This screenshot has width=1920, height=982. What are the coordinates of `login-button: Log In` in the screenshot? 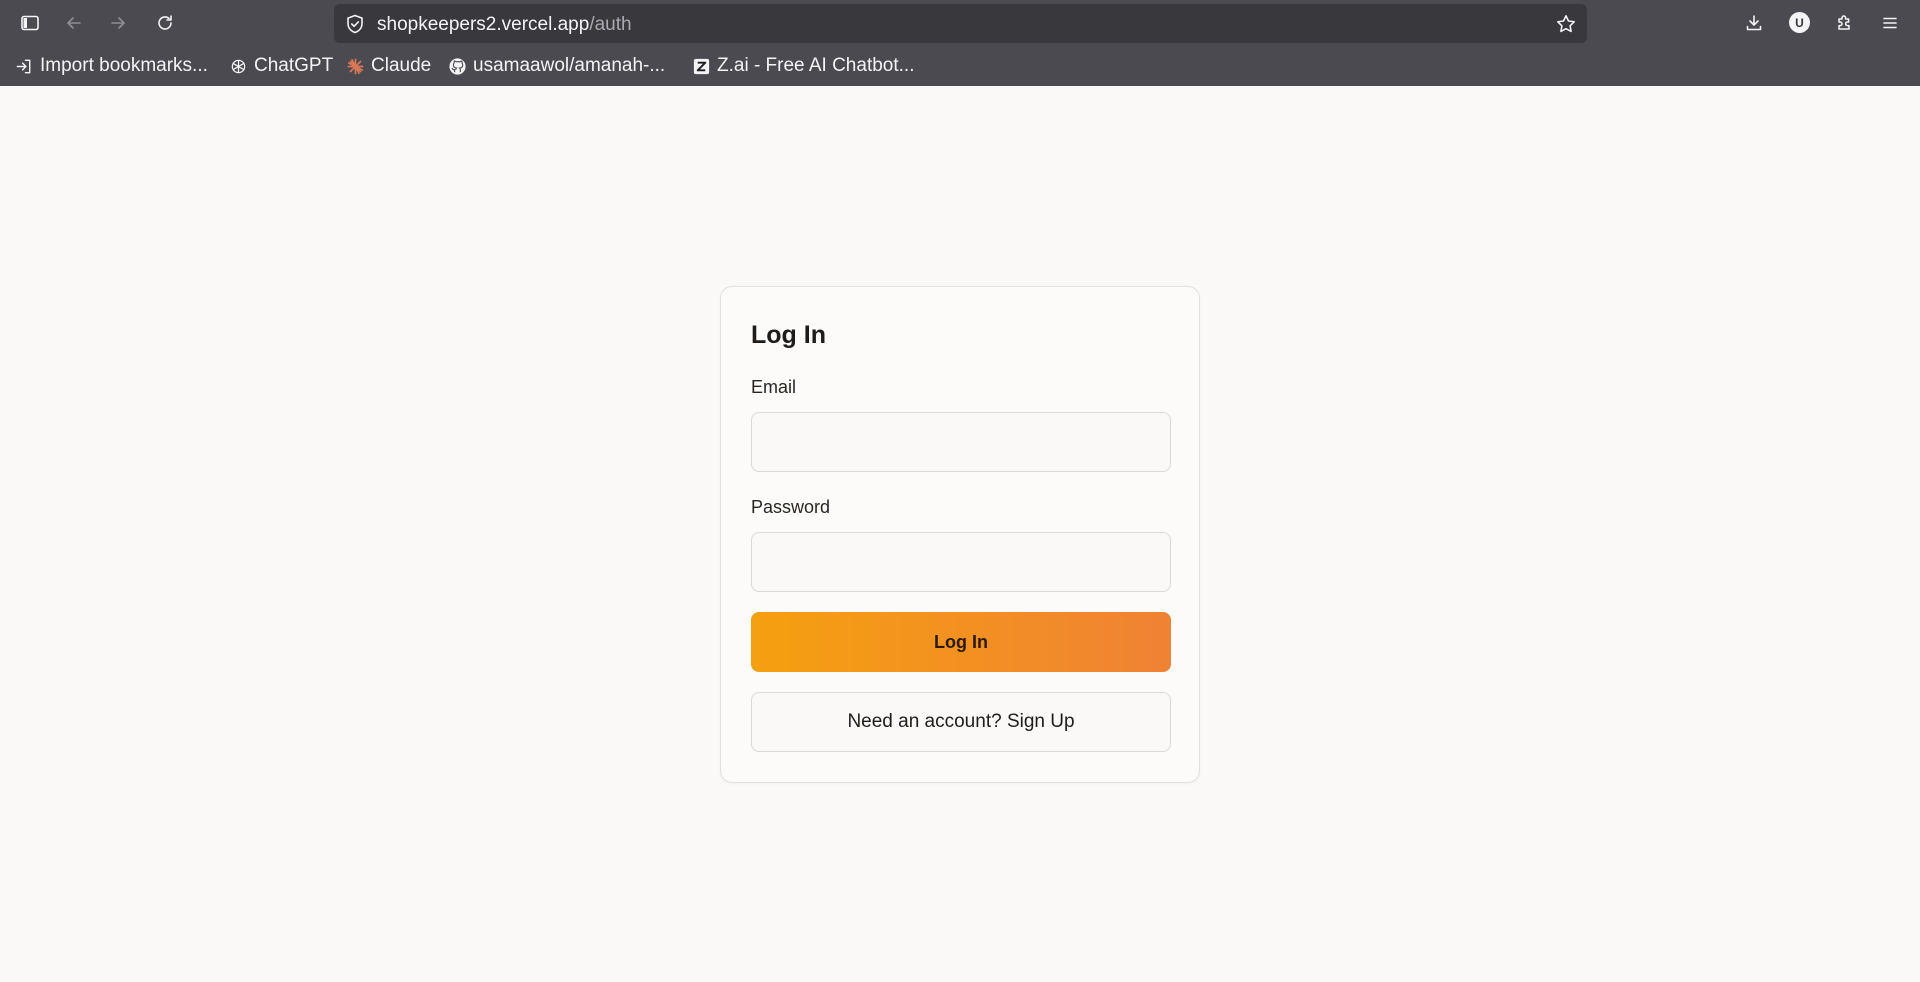 It's located at (961, 642).